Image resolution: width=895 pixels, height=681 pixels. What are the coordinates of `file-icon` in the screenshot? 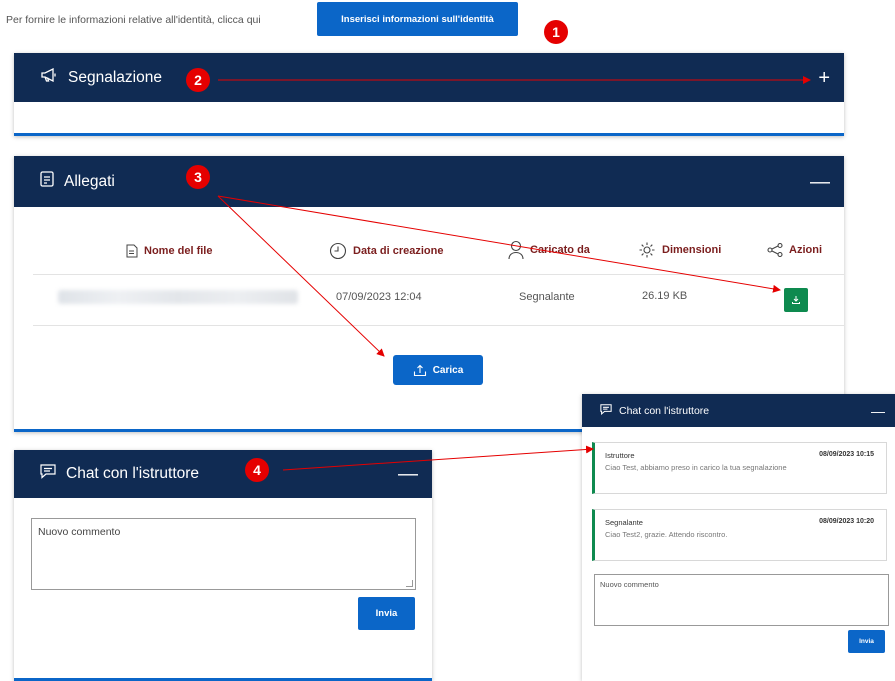 It's located at (132, 251).